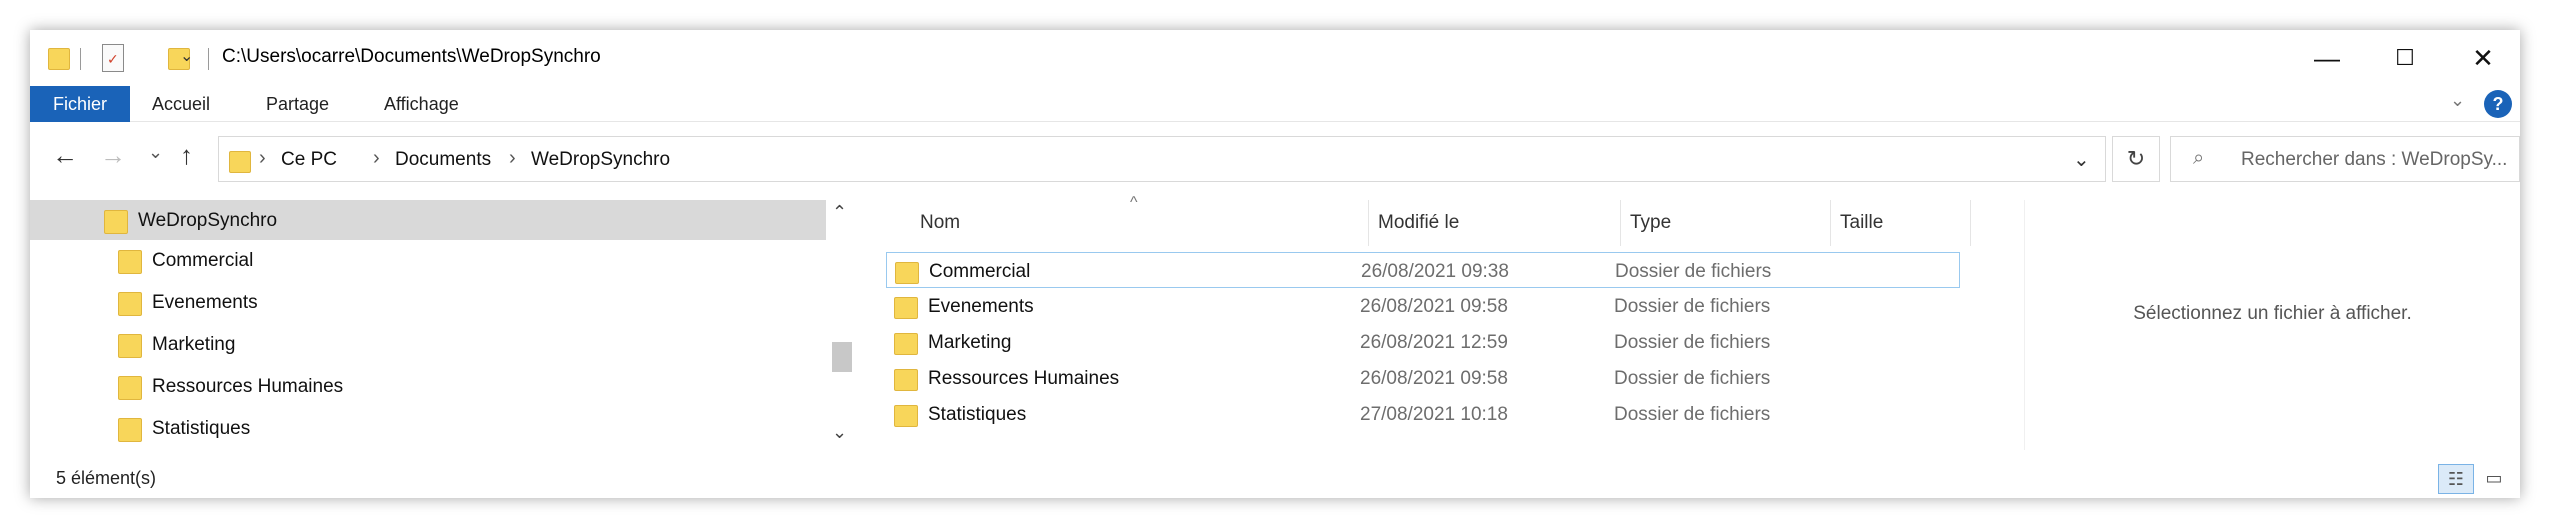 This screenshot has height=529, width=2560. Describe the element at coordinates (203, 260) in the screenshot. I see `tree-item-label: Commercial` at that location.